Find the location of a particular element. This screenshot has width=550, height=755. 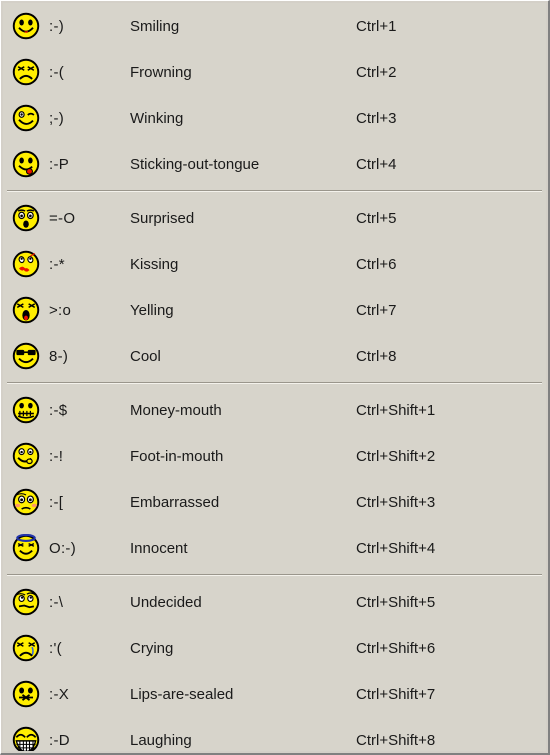

emoticon-name: Embarrassed is located at coordinates (175, 502).